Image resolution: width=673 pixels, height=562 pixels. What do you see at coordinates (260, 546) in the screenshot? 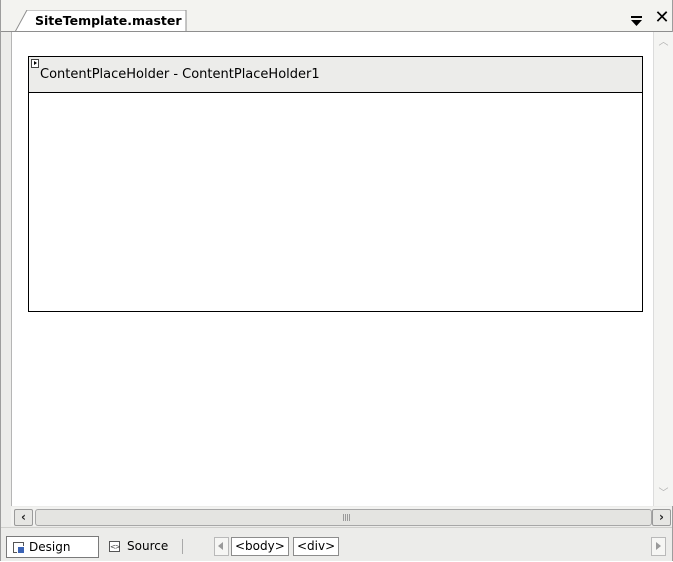
I see `tag-crumb-body: <body>` at bounding box center [260, 546].